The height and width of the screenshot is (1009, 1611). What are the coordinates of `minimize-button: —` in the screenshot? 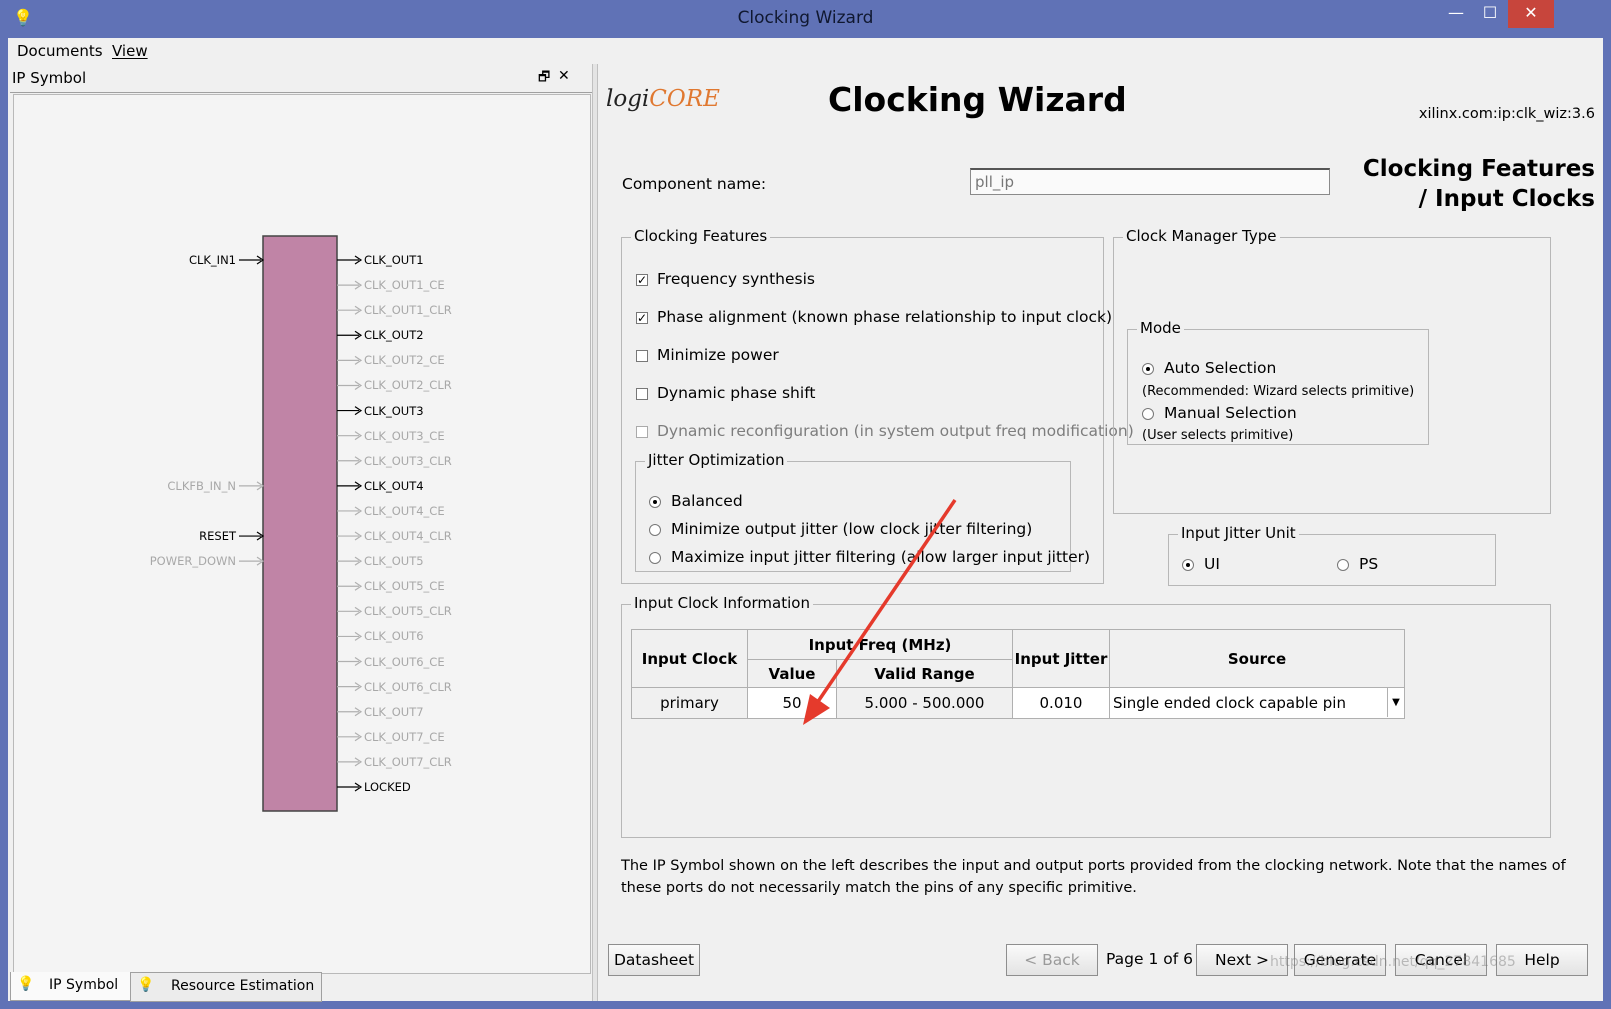 It's located at (1456, 14).